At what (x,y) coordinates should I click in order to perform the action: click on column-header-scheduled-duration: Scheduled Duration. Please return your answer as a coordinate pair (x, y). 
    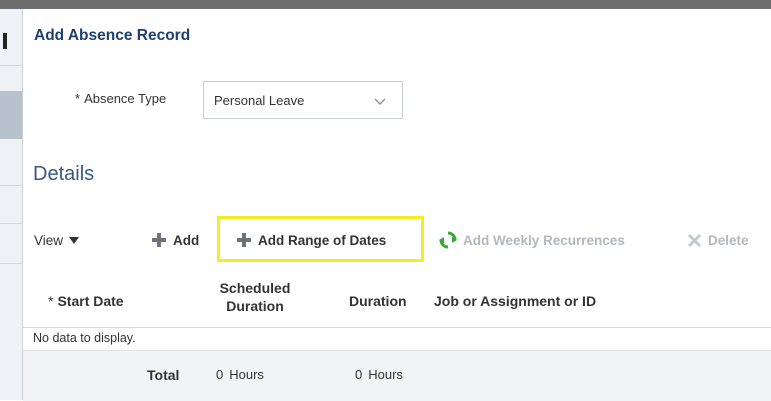
    Looking at the image, I should click on (255, 297).